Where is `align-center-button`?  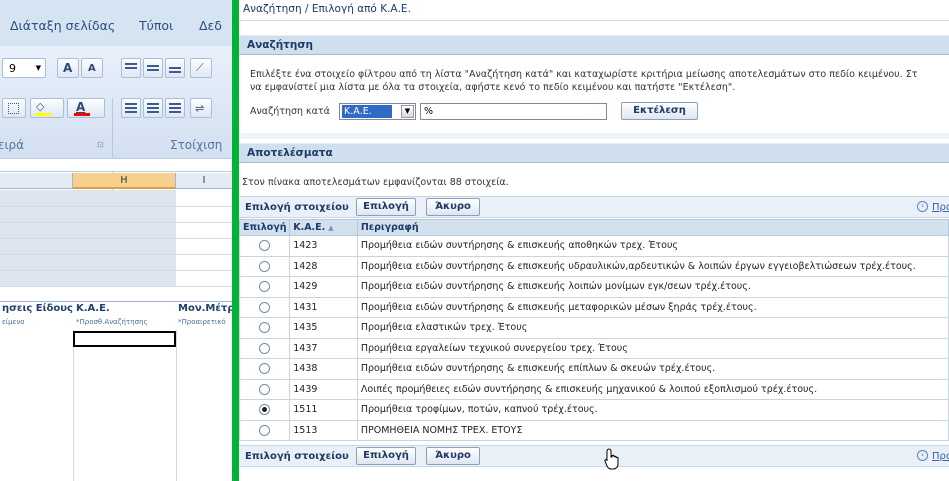 align-center-button is located at coordinates (153, 108).